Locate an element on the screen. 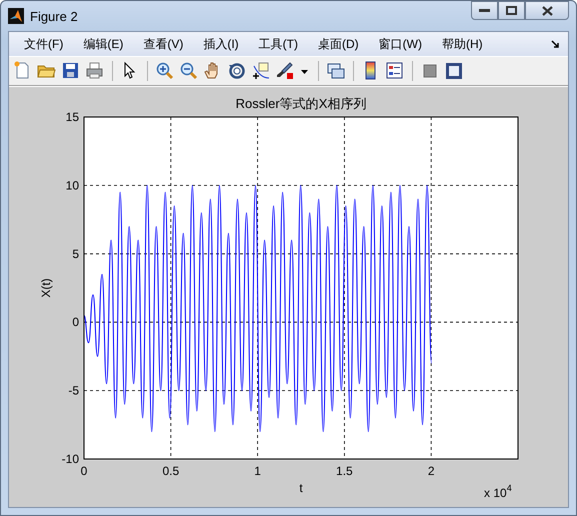 The height and width of the screenshot is (516, 577). x-axis-label: t is located at coordinates (301, 488).